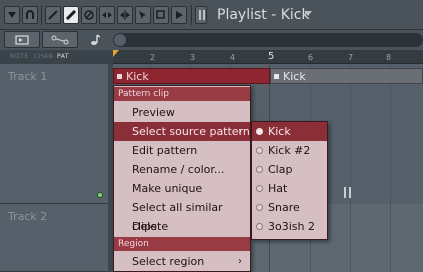 Image resolution: width=423 pixels, height=272 pixels. What do you see at coordinates (60, 39) in the screenshot?
I see `automation-icon` at bounding box center [60, 39].